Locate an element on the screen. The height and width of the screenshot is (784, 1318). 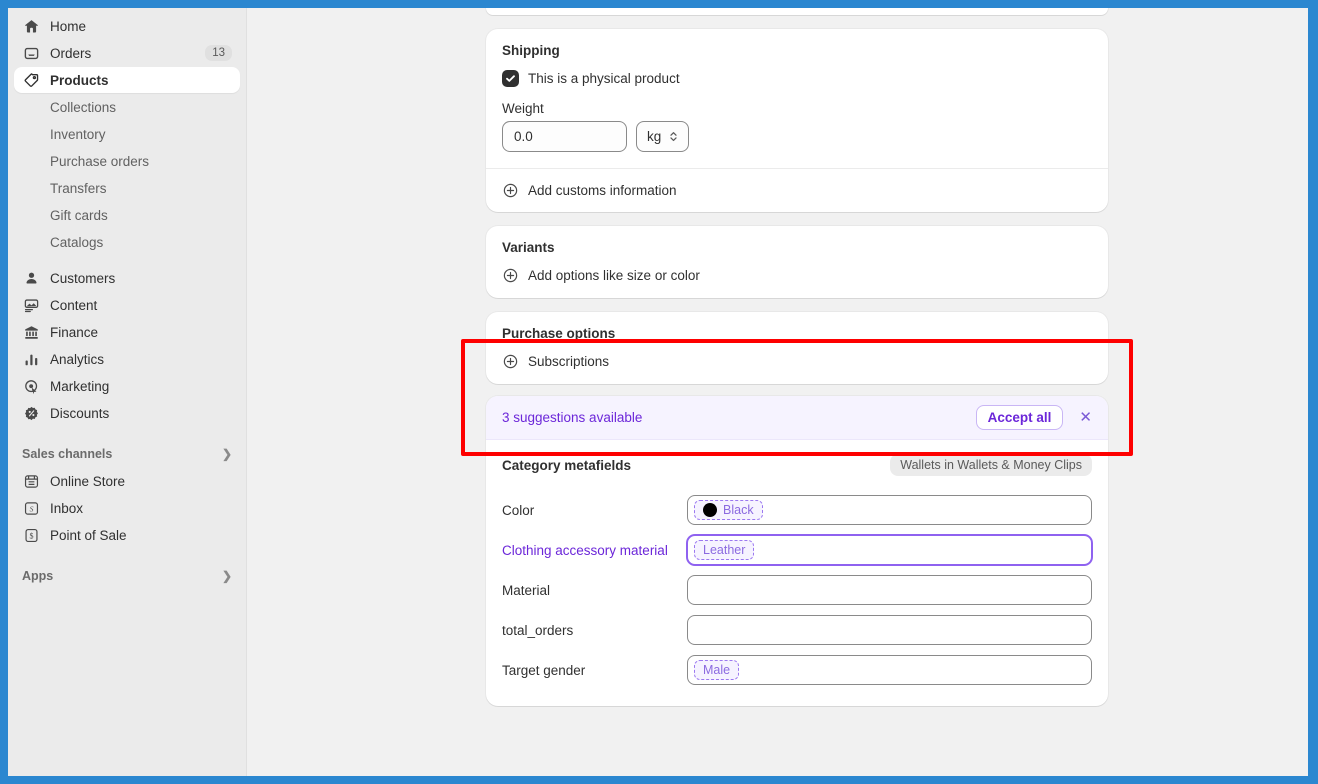
suggestion-chip-label: Leather is located at coordinates (724, 550).